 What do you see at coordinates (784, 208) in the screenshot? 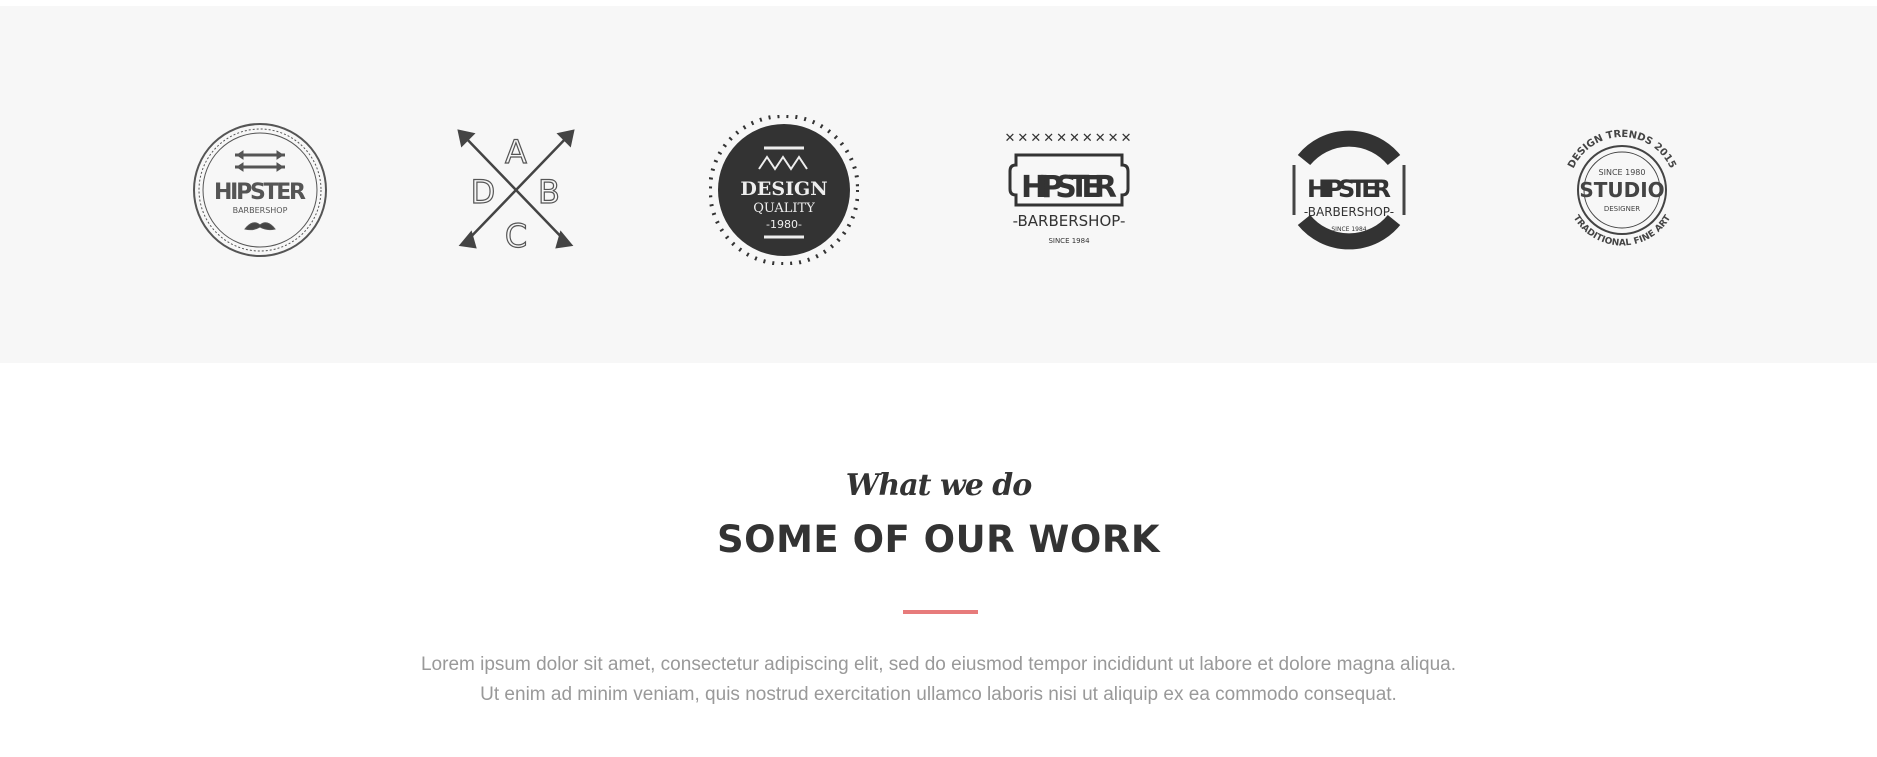
I see `svg-text: QUALITY` at bounding box center [784, 208].